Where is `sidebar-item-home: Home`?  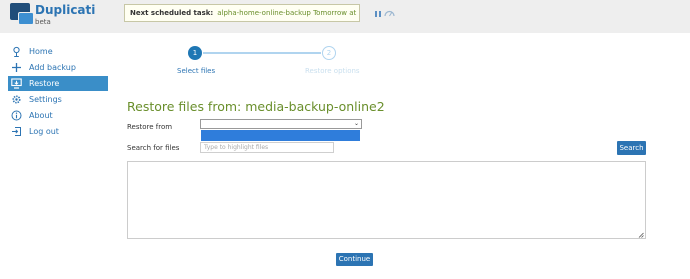
sidebar-item-home: Home is located at coordinates (58, 51).